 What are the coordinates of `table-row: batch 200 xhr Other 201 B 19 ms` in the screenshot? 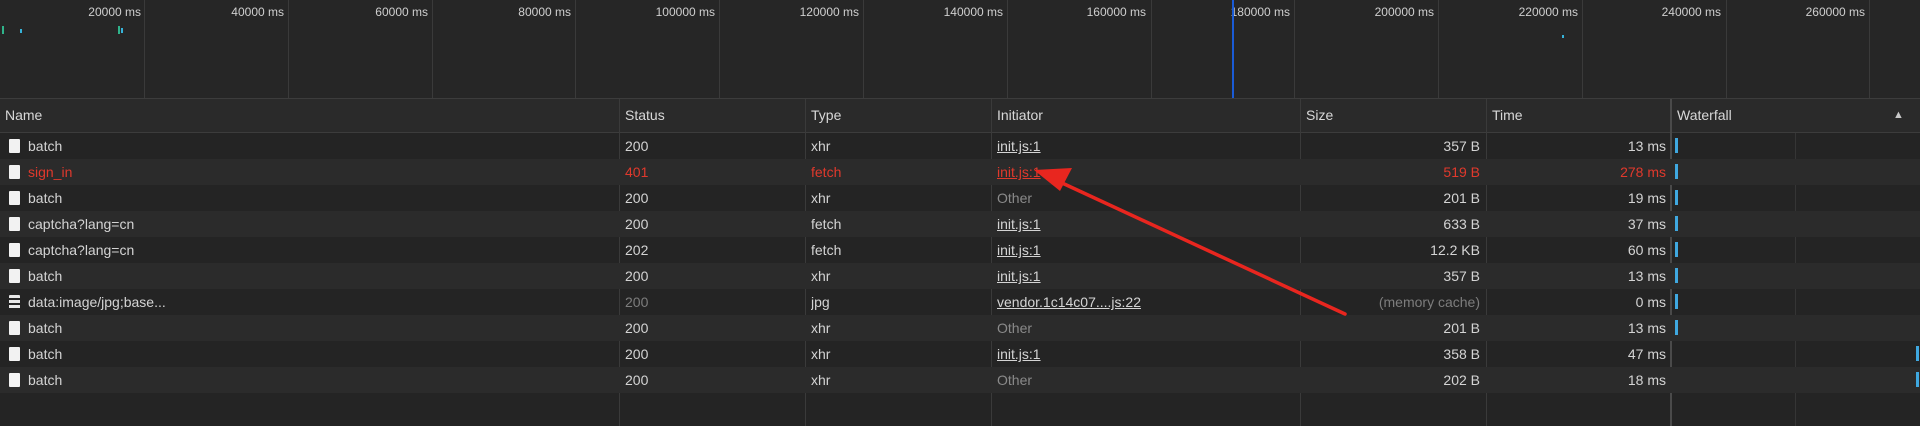 It's located at (960, 198).